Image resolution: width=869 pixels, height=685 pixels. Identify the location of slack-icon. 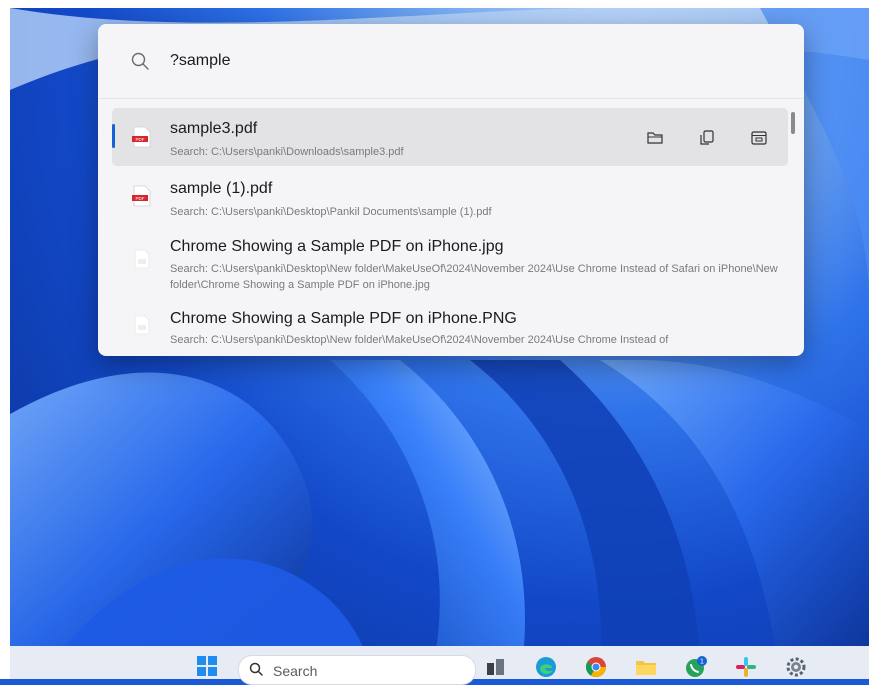
(746, 667).